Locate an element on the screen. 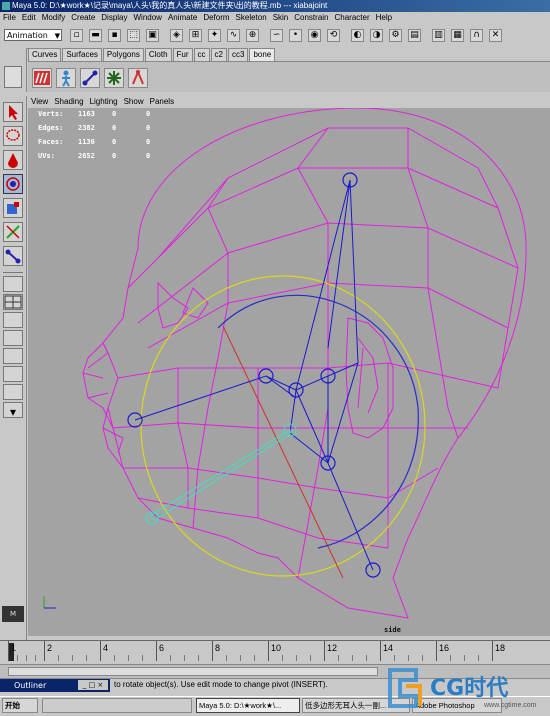 The height and width of the screenshot is (716, 550). outliner-window-bar: Outliner _ □ × is located at coordinates (55, 685).